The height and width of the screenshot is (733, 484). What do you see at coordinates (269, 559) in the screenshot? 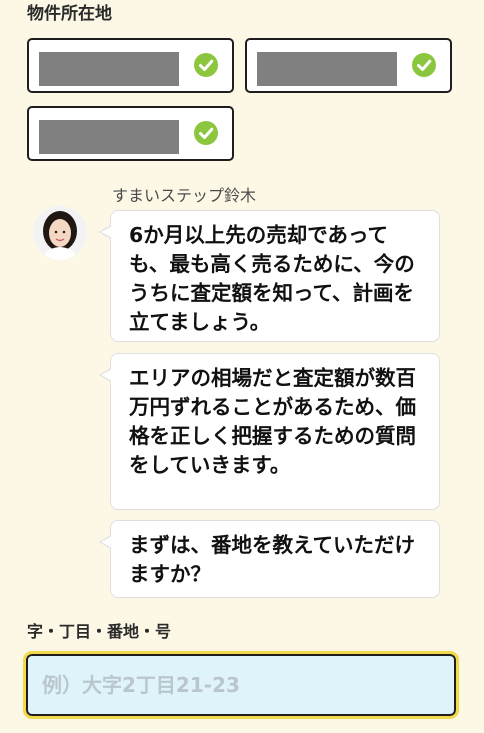
I see `chat-message-3: まずは、番地を教えていただけますか？` at bounding box center [269, 559].